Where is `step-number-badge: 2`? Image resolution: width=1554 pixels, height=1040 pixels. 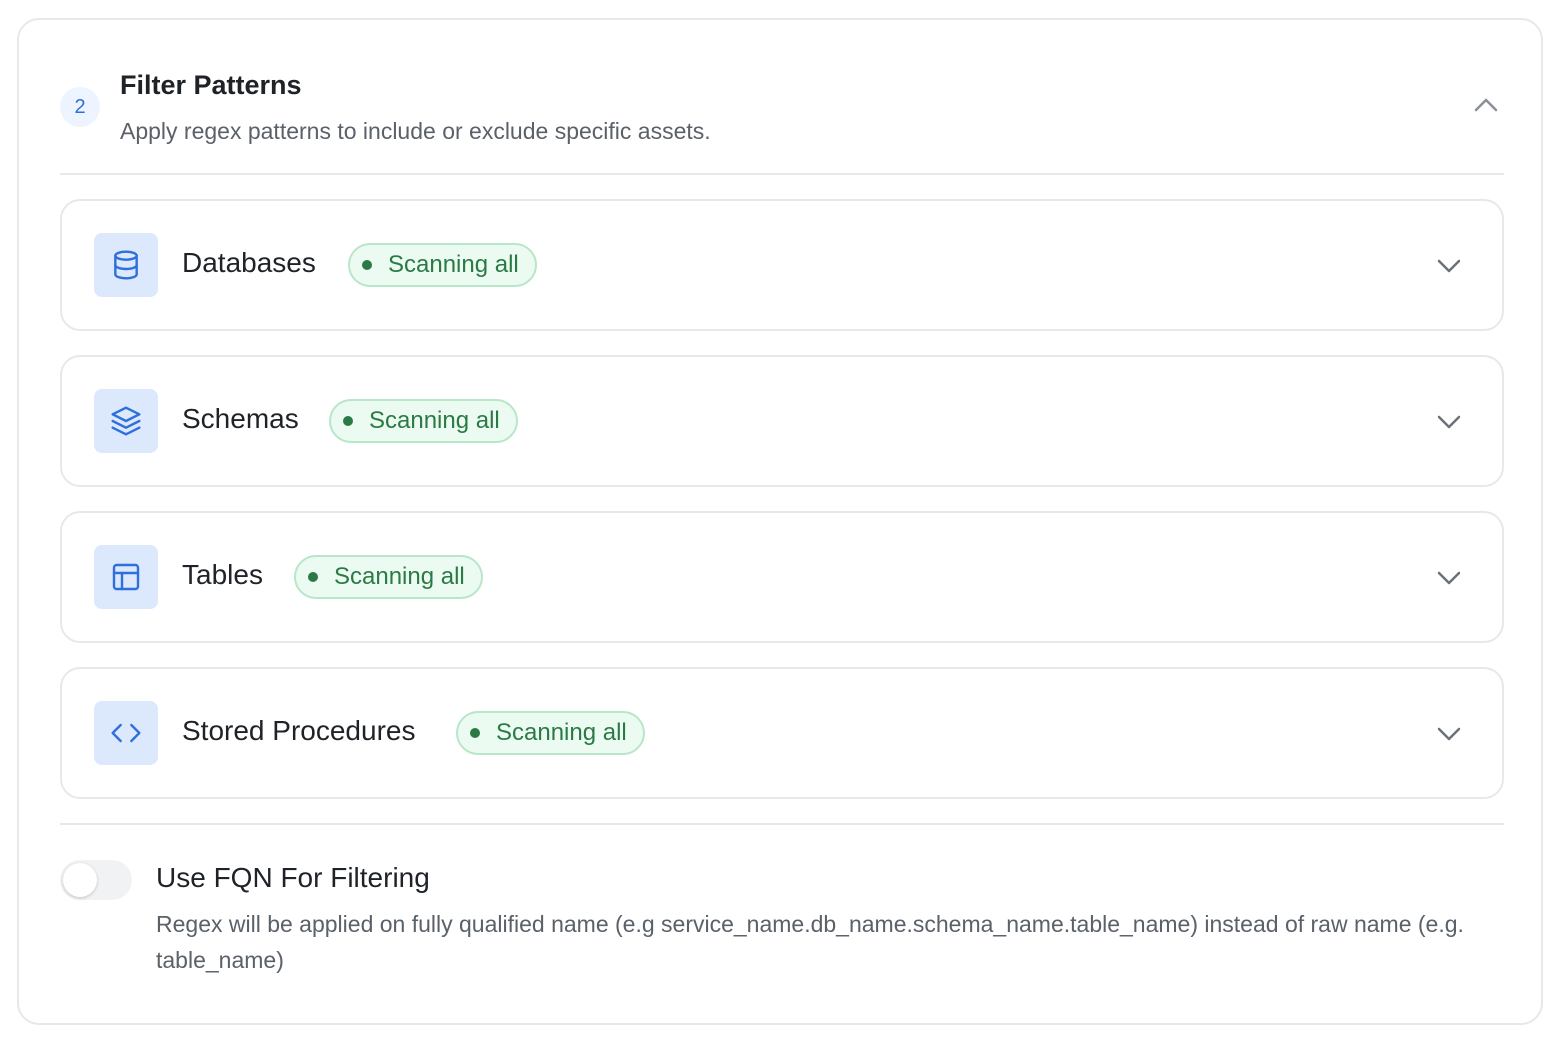
step-number-badge: 2 is located at coordinates (80, 107).